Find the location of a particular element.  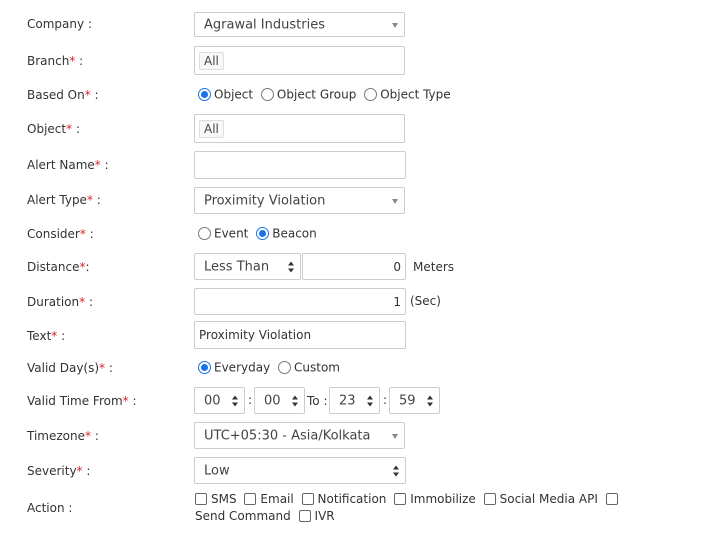

object-row: Object* : All is located at coordinates (353, 128).